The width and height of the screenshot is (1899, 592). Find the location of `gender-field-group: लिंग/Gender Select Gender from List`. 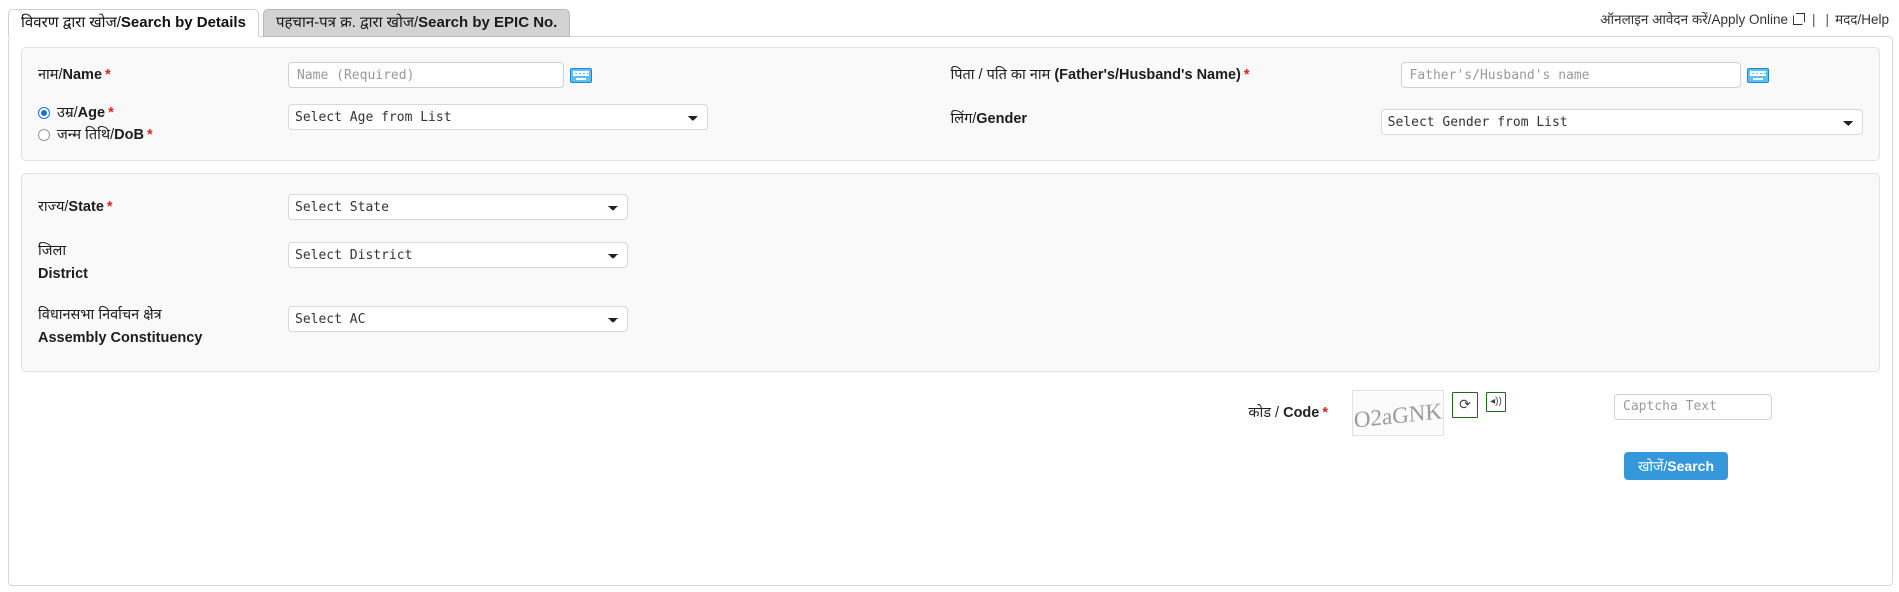

gender-field-group: लिंग/Gender Select Gender from List is located at coordinates (1407, 119).